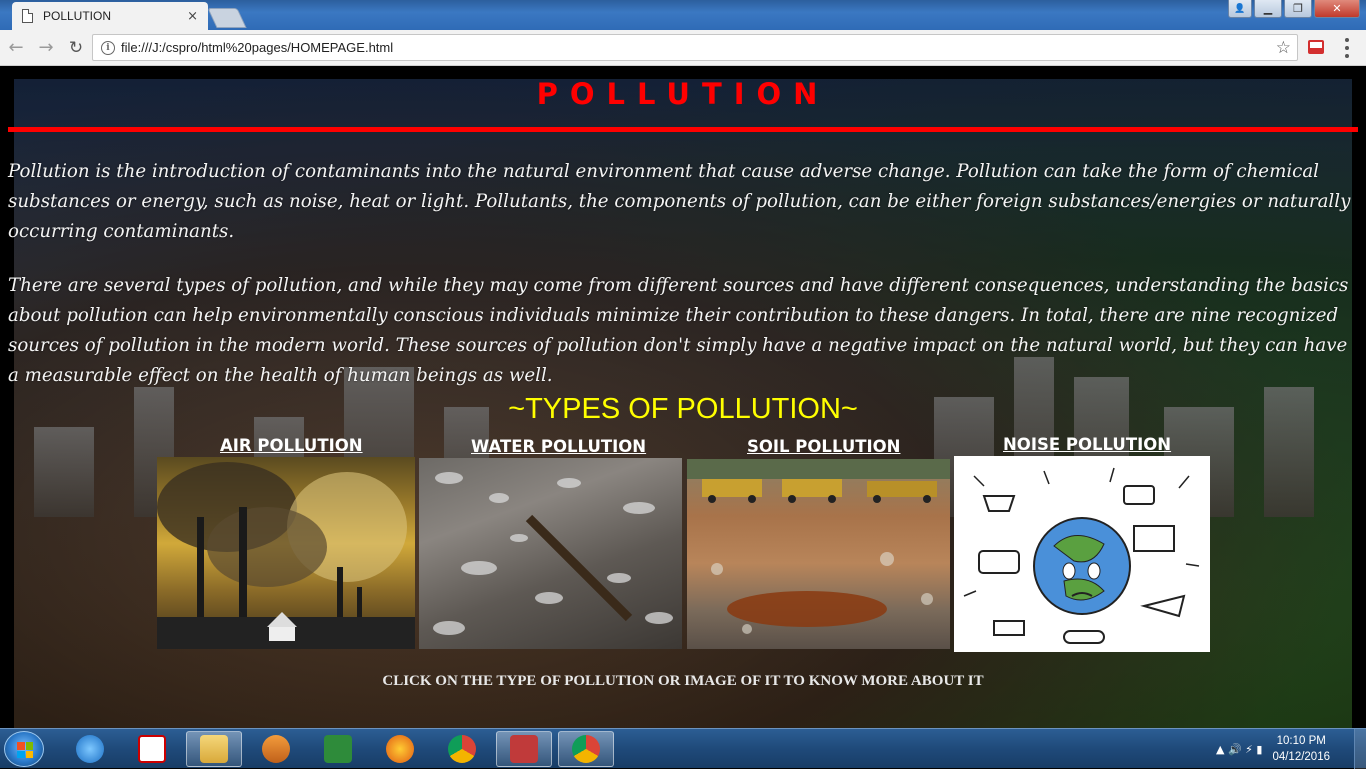 The width and height of the screenshot is (1366, 769). I want to click on windows-logo-icon, so click(25, 750).